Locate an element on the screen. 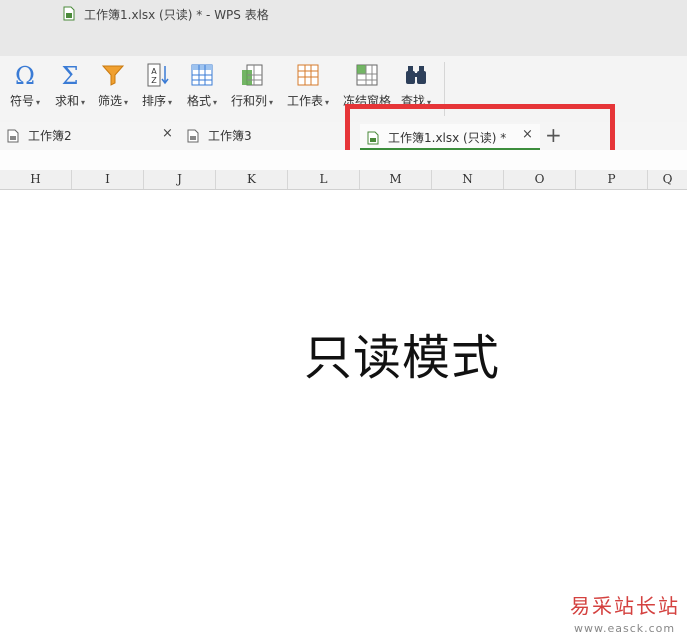 Image resolution: width=687 pixels, height=643 pixels. filter-button: 筛选 ▾ is located at coordinates (113, 88).